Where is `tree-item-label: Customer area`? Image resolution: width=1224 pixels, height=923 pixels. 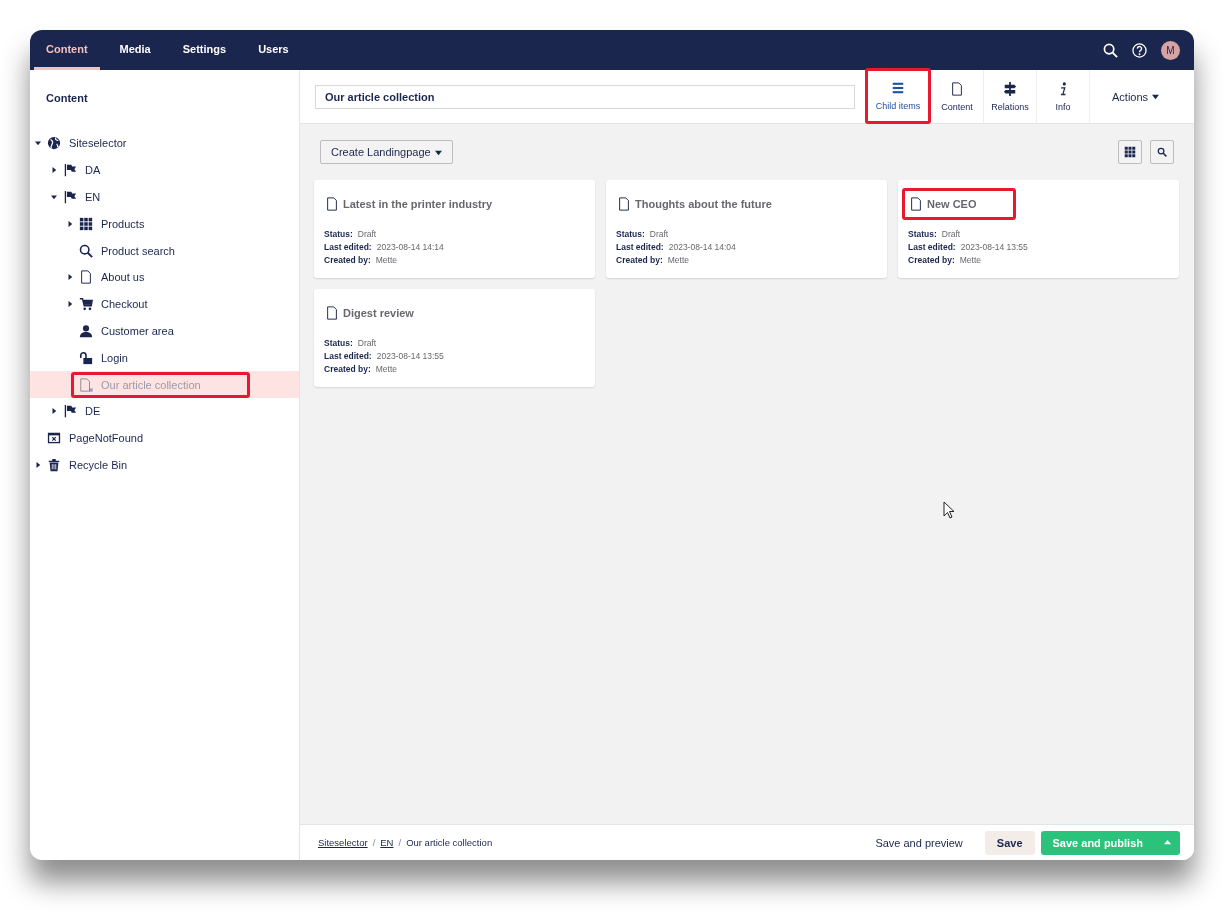 tree-item-label: Customer area is located at coordinates (137, 330).